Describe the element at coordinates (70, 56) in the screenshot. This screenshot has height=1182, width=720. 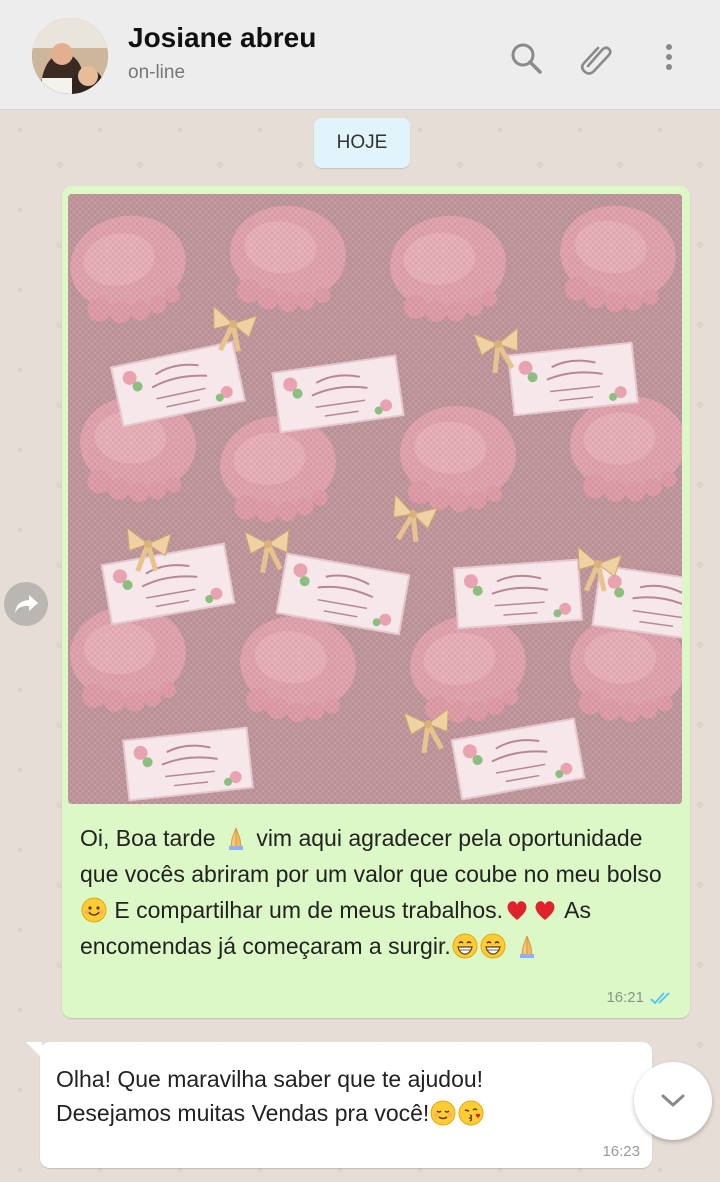
I see `contact-avatar` at that location.